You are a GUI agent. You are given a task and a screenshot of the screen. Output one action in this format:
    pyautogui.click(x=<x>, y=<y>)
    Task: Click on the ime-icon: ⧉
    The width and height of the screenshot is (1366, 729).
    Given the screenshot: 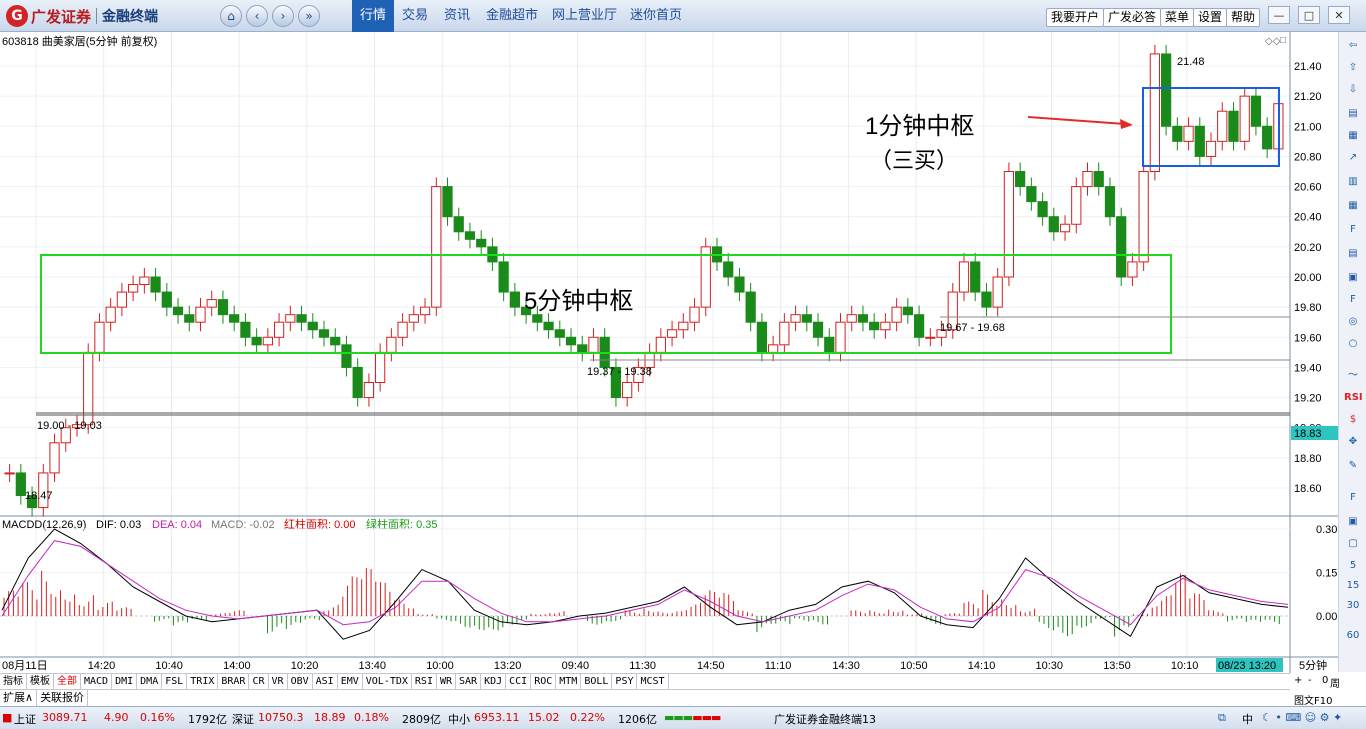 What is the action you would take?
    pyautogui.click(x=1222, y=718)
    